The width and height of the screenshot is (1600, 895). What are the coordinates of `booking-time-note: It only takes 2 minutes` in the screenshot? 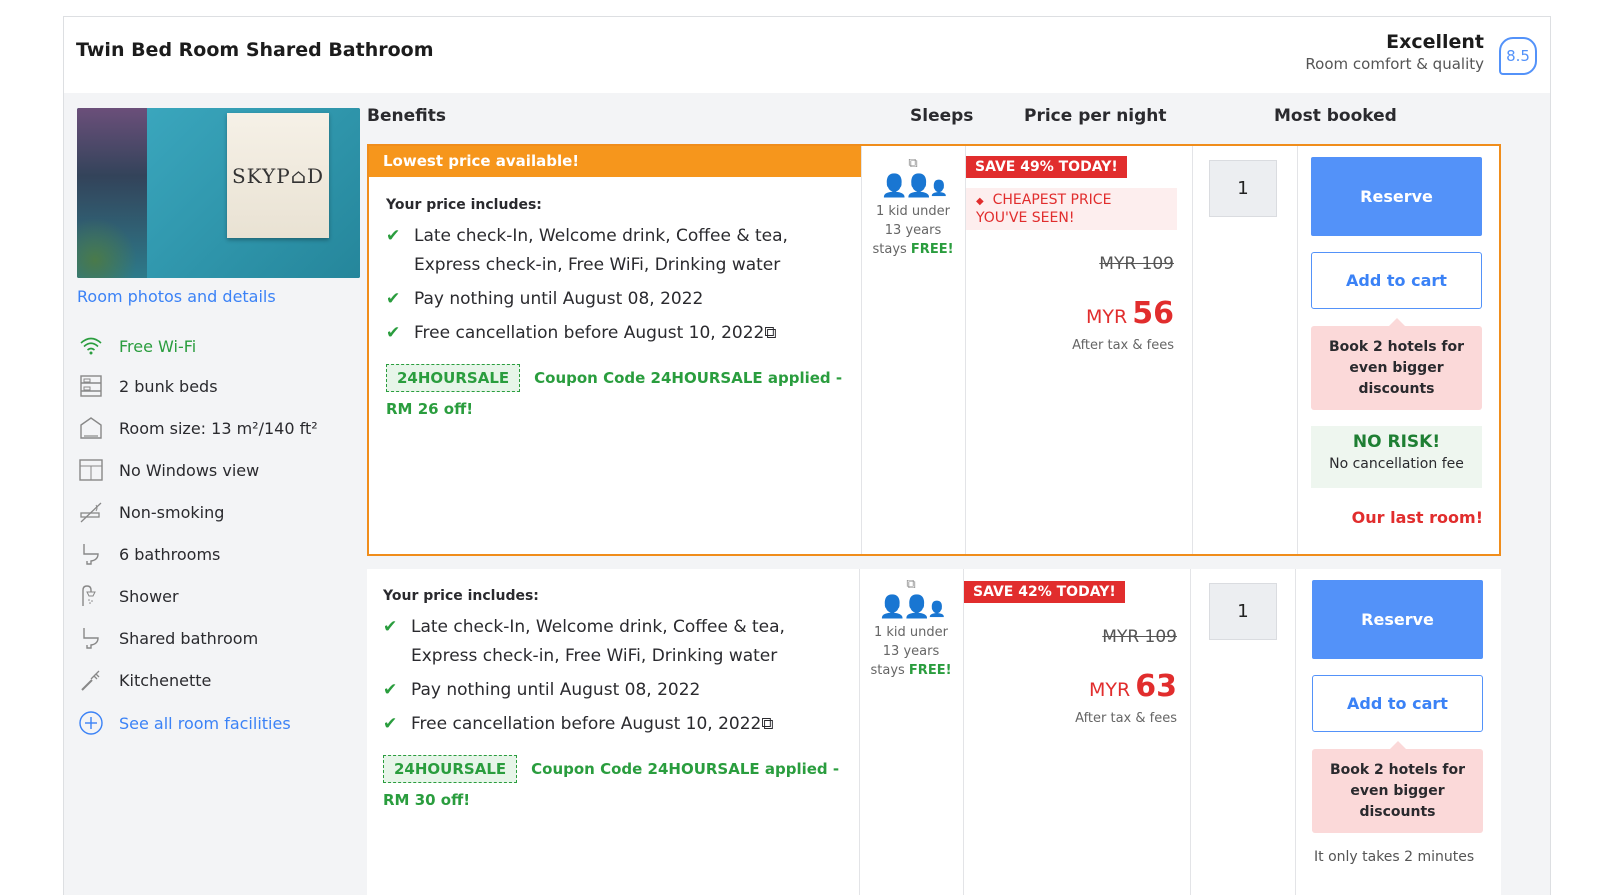 It's located at (1394, 857).